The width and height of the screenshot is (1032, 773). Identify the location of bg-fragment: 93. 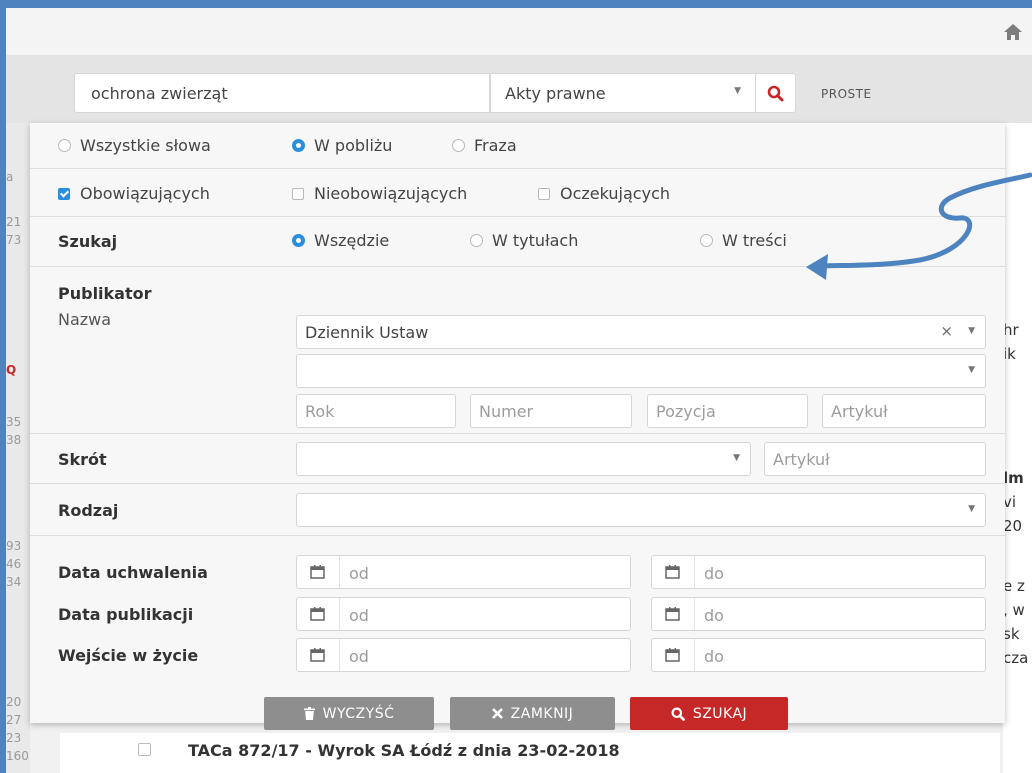
(14, 546).